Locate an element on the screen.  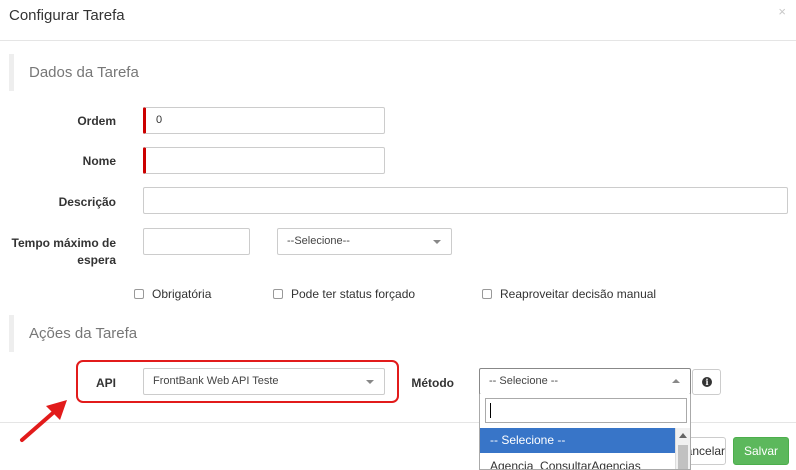
close-icon: × is located at coordinates (782, 11).